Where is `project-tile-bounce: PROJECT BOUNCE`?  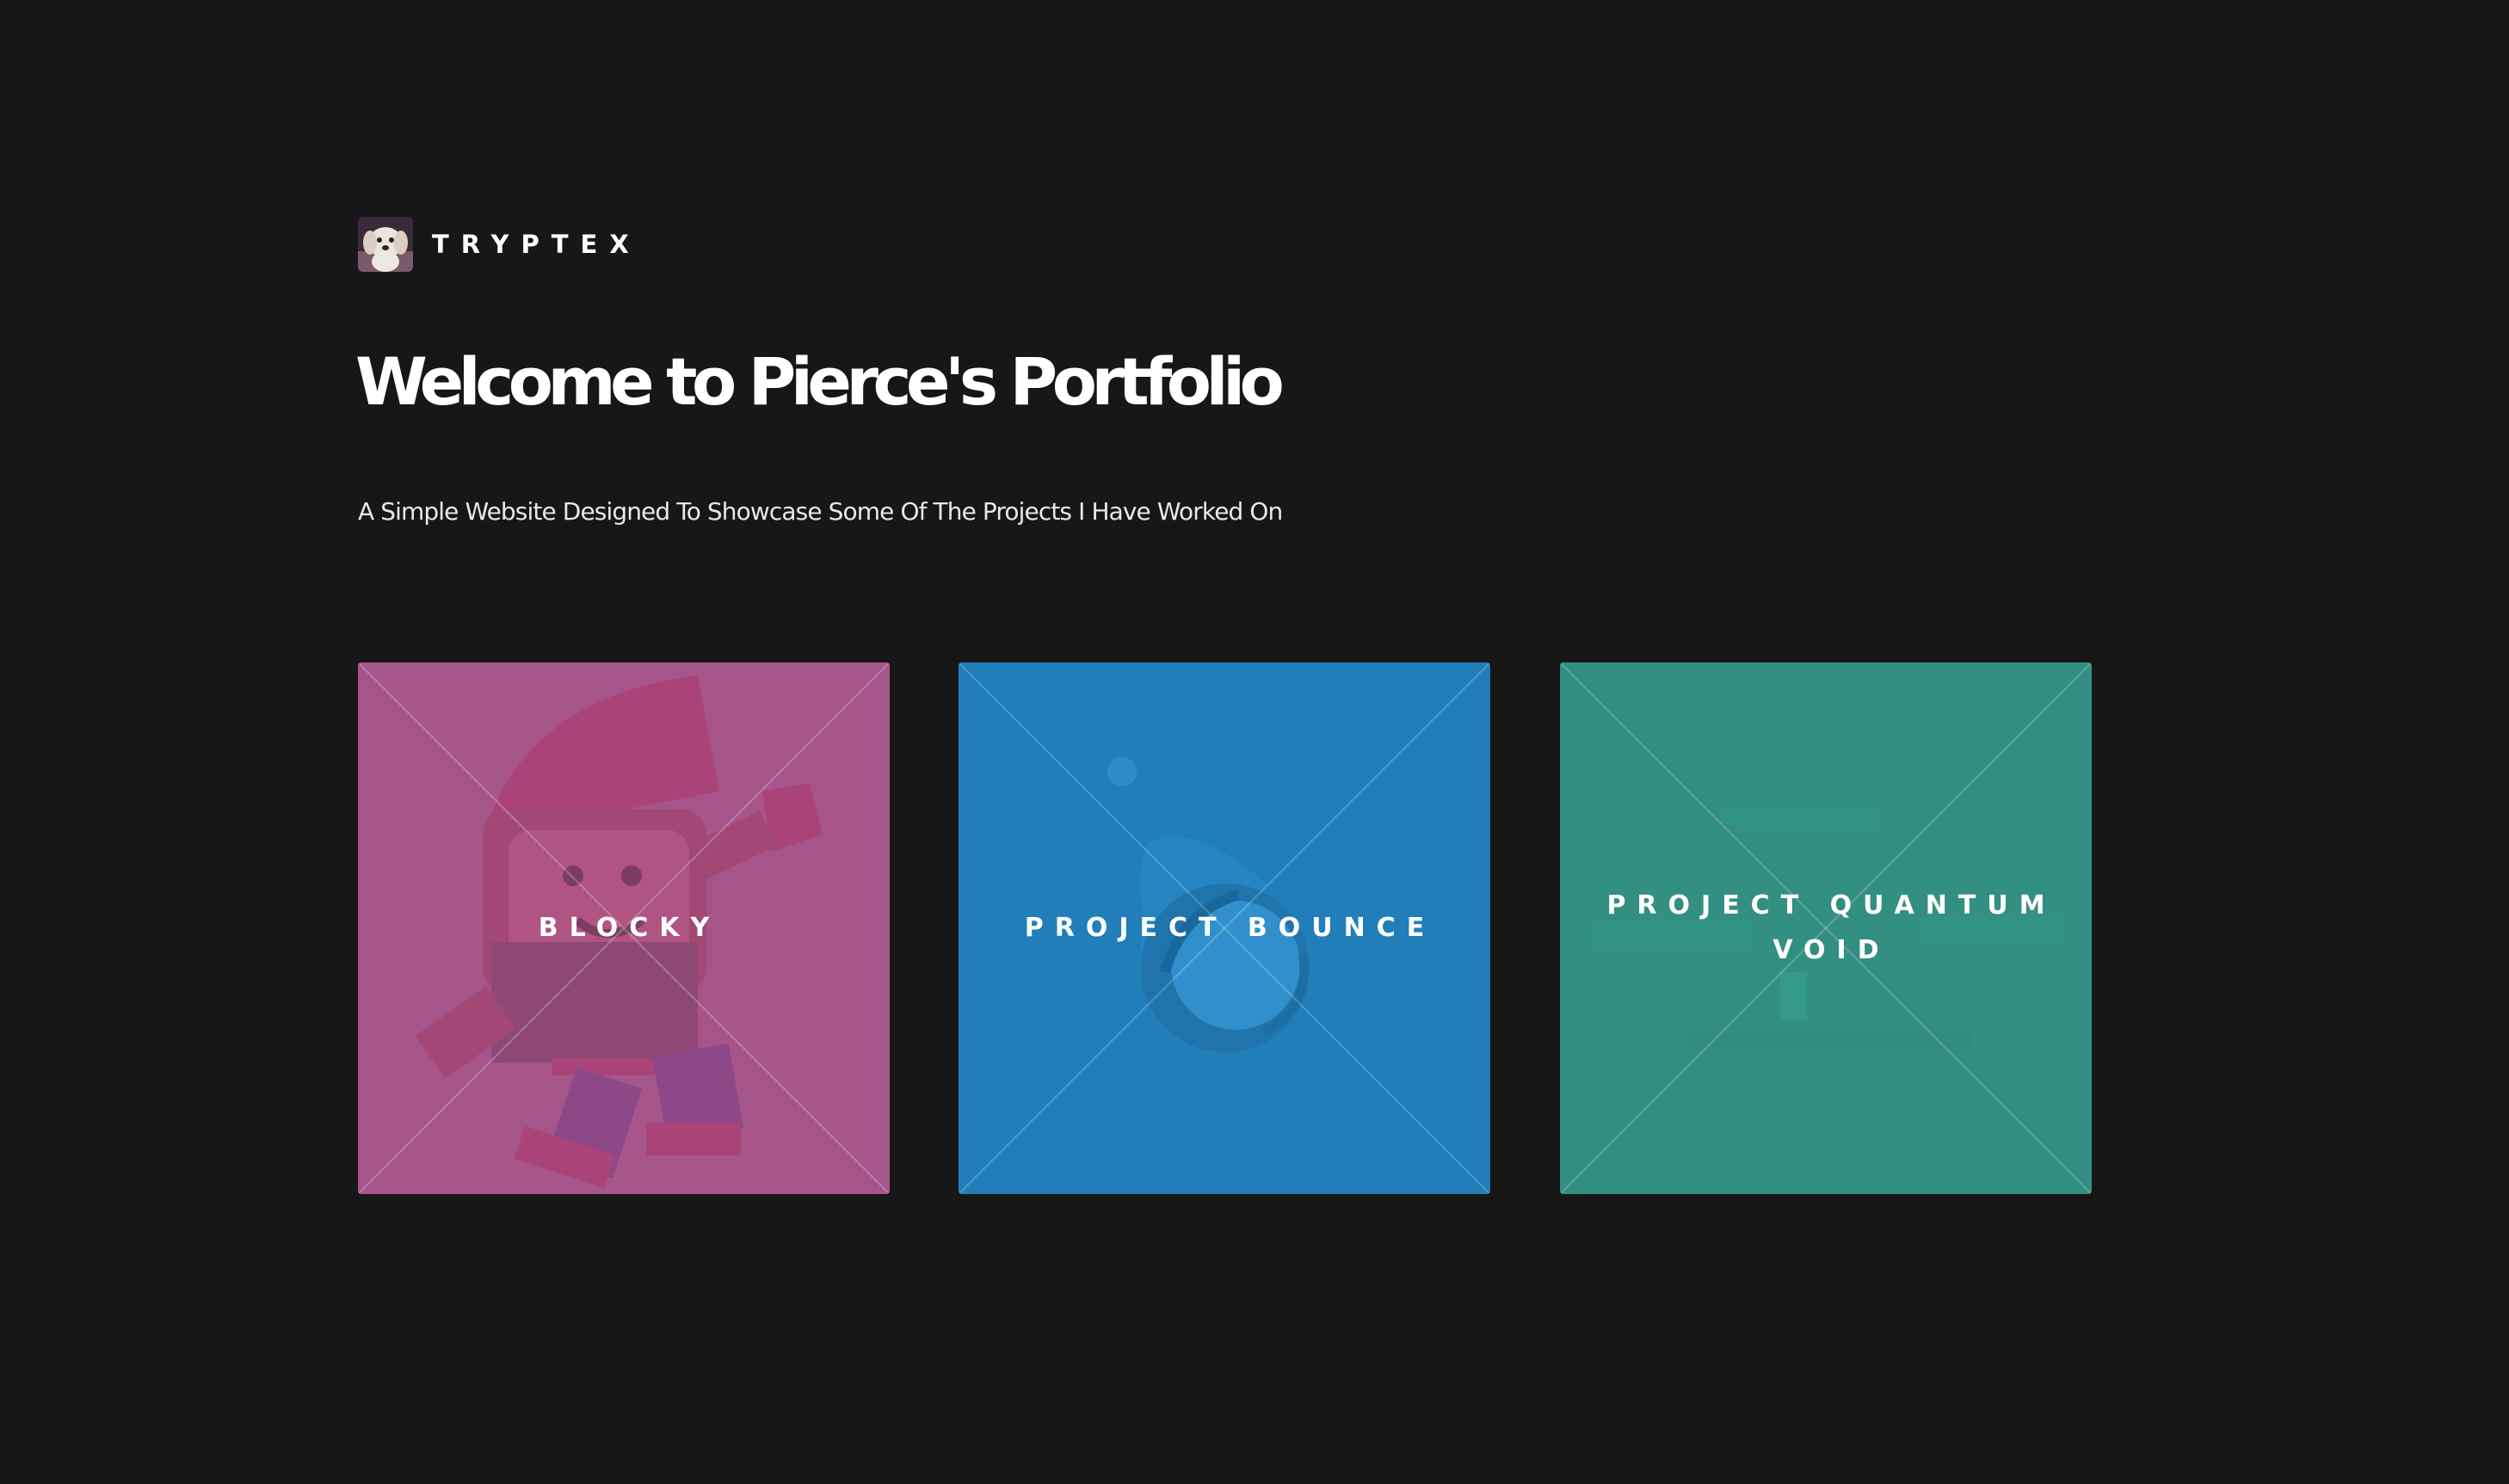
project-tile-bounce: PROJECT BOUNCE is located at coordinates (1224, 928).